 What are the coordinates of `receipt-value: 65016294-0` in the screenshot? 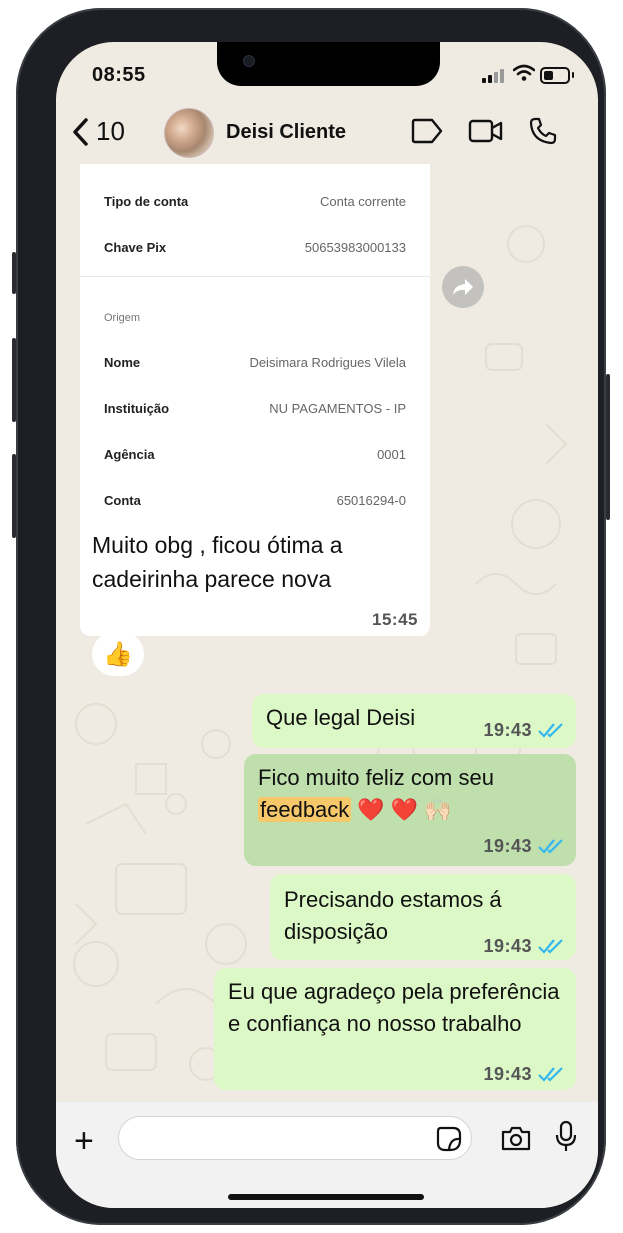 It's located at (371, 500).